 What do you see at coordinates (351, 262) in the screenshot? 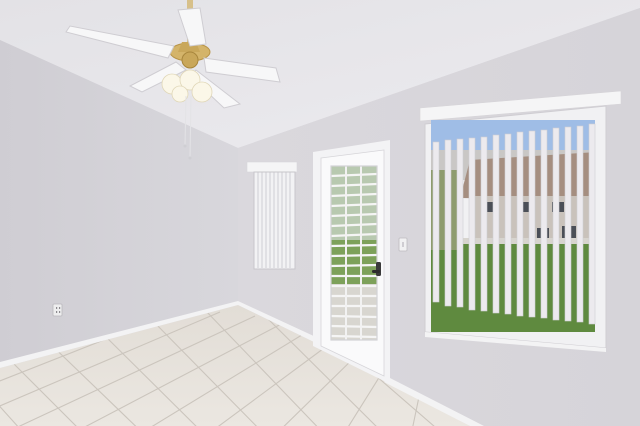
I see `glass-door` at bounding box center [351, 262].